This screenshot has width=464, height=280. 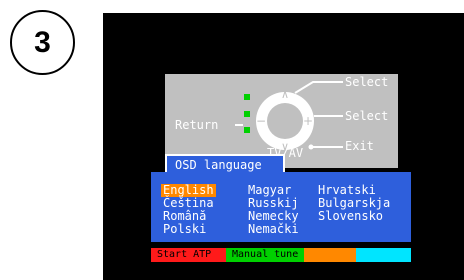 What do you see at coordinates (311, 147) in the screenshot?
I see `leader-dot` at bounding box center [311, 147].